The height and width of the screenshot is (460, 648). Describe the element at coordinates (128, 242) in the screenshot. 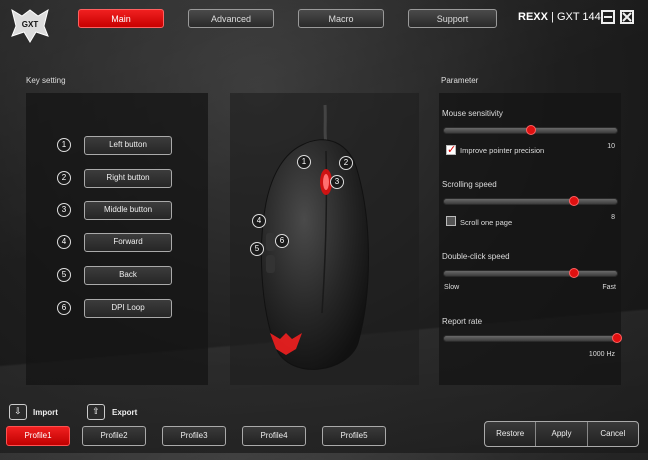

I see `forward-button-assign: Forward` at that location.